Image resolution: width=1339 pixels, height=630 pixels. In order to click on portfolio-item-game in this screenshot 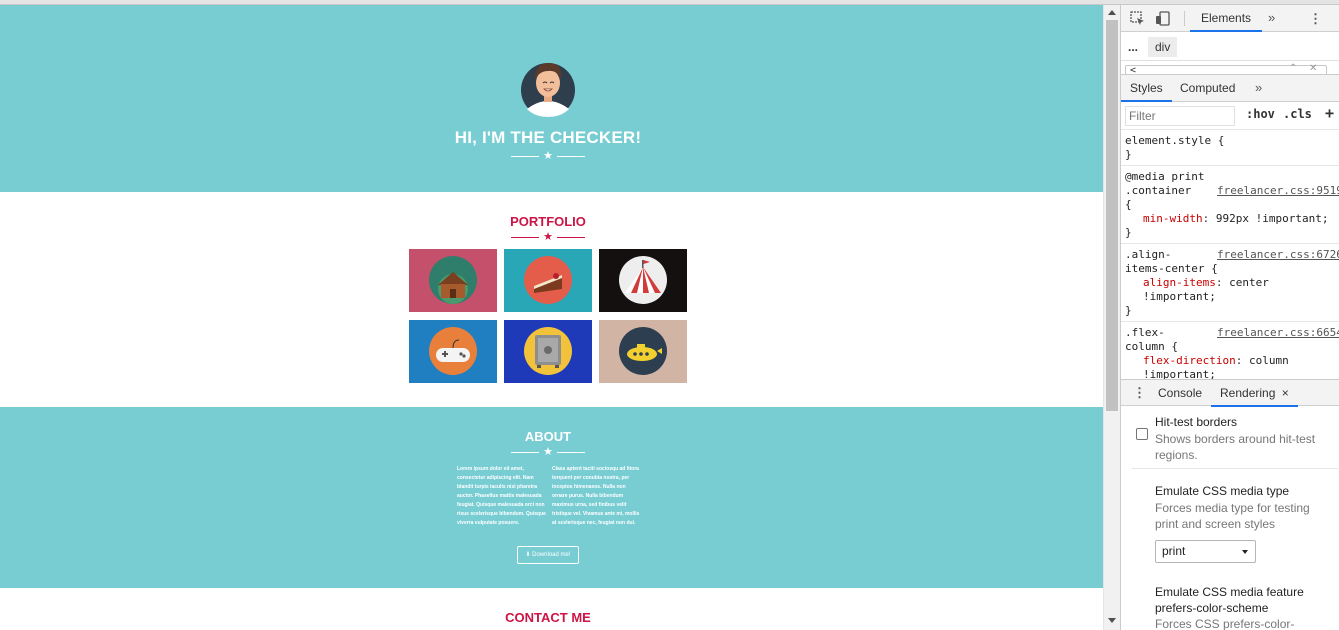, I will do `click(453, 351)`.